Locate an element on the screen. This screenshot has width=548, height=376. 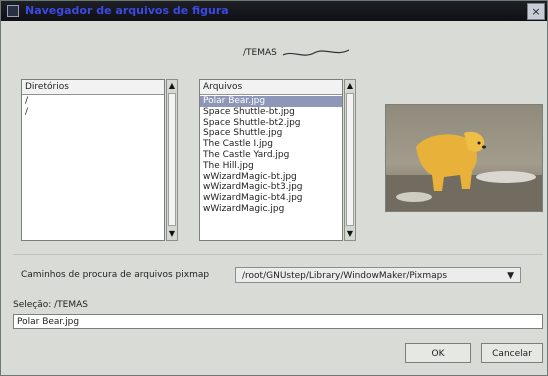
files-scroll-thumb is located at coordinates (350, 159).